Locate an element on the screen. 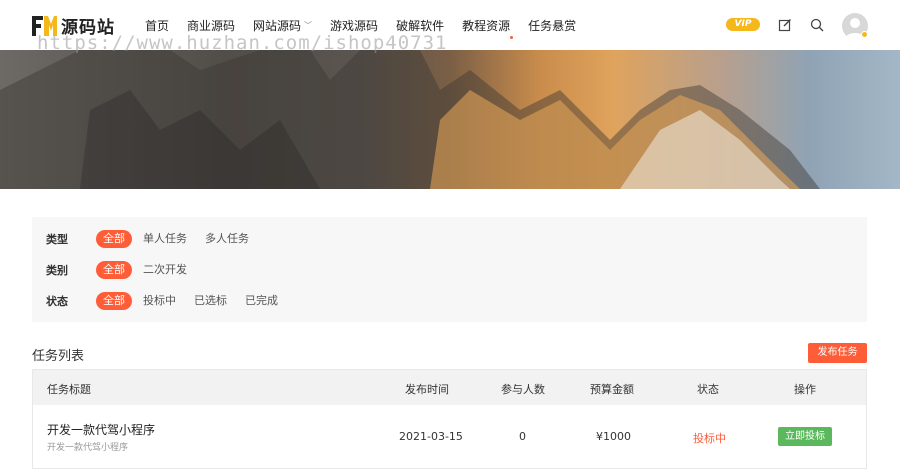 Image resolution: width=900 pixels, height=475 pixels. task-date: 2021-03-15 is located at coordinates (431, 436).